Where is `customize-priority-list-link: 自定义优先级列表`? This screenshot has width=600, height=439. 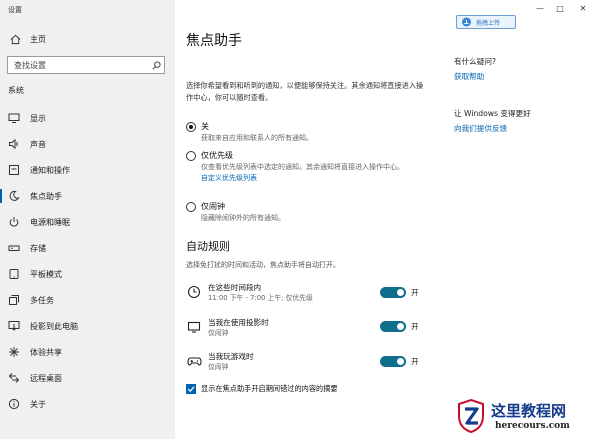
customize-priority-list-link: 自定义优先级列表 is located at coordinates (312, 178).